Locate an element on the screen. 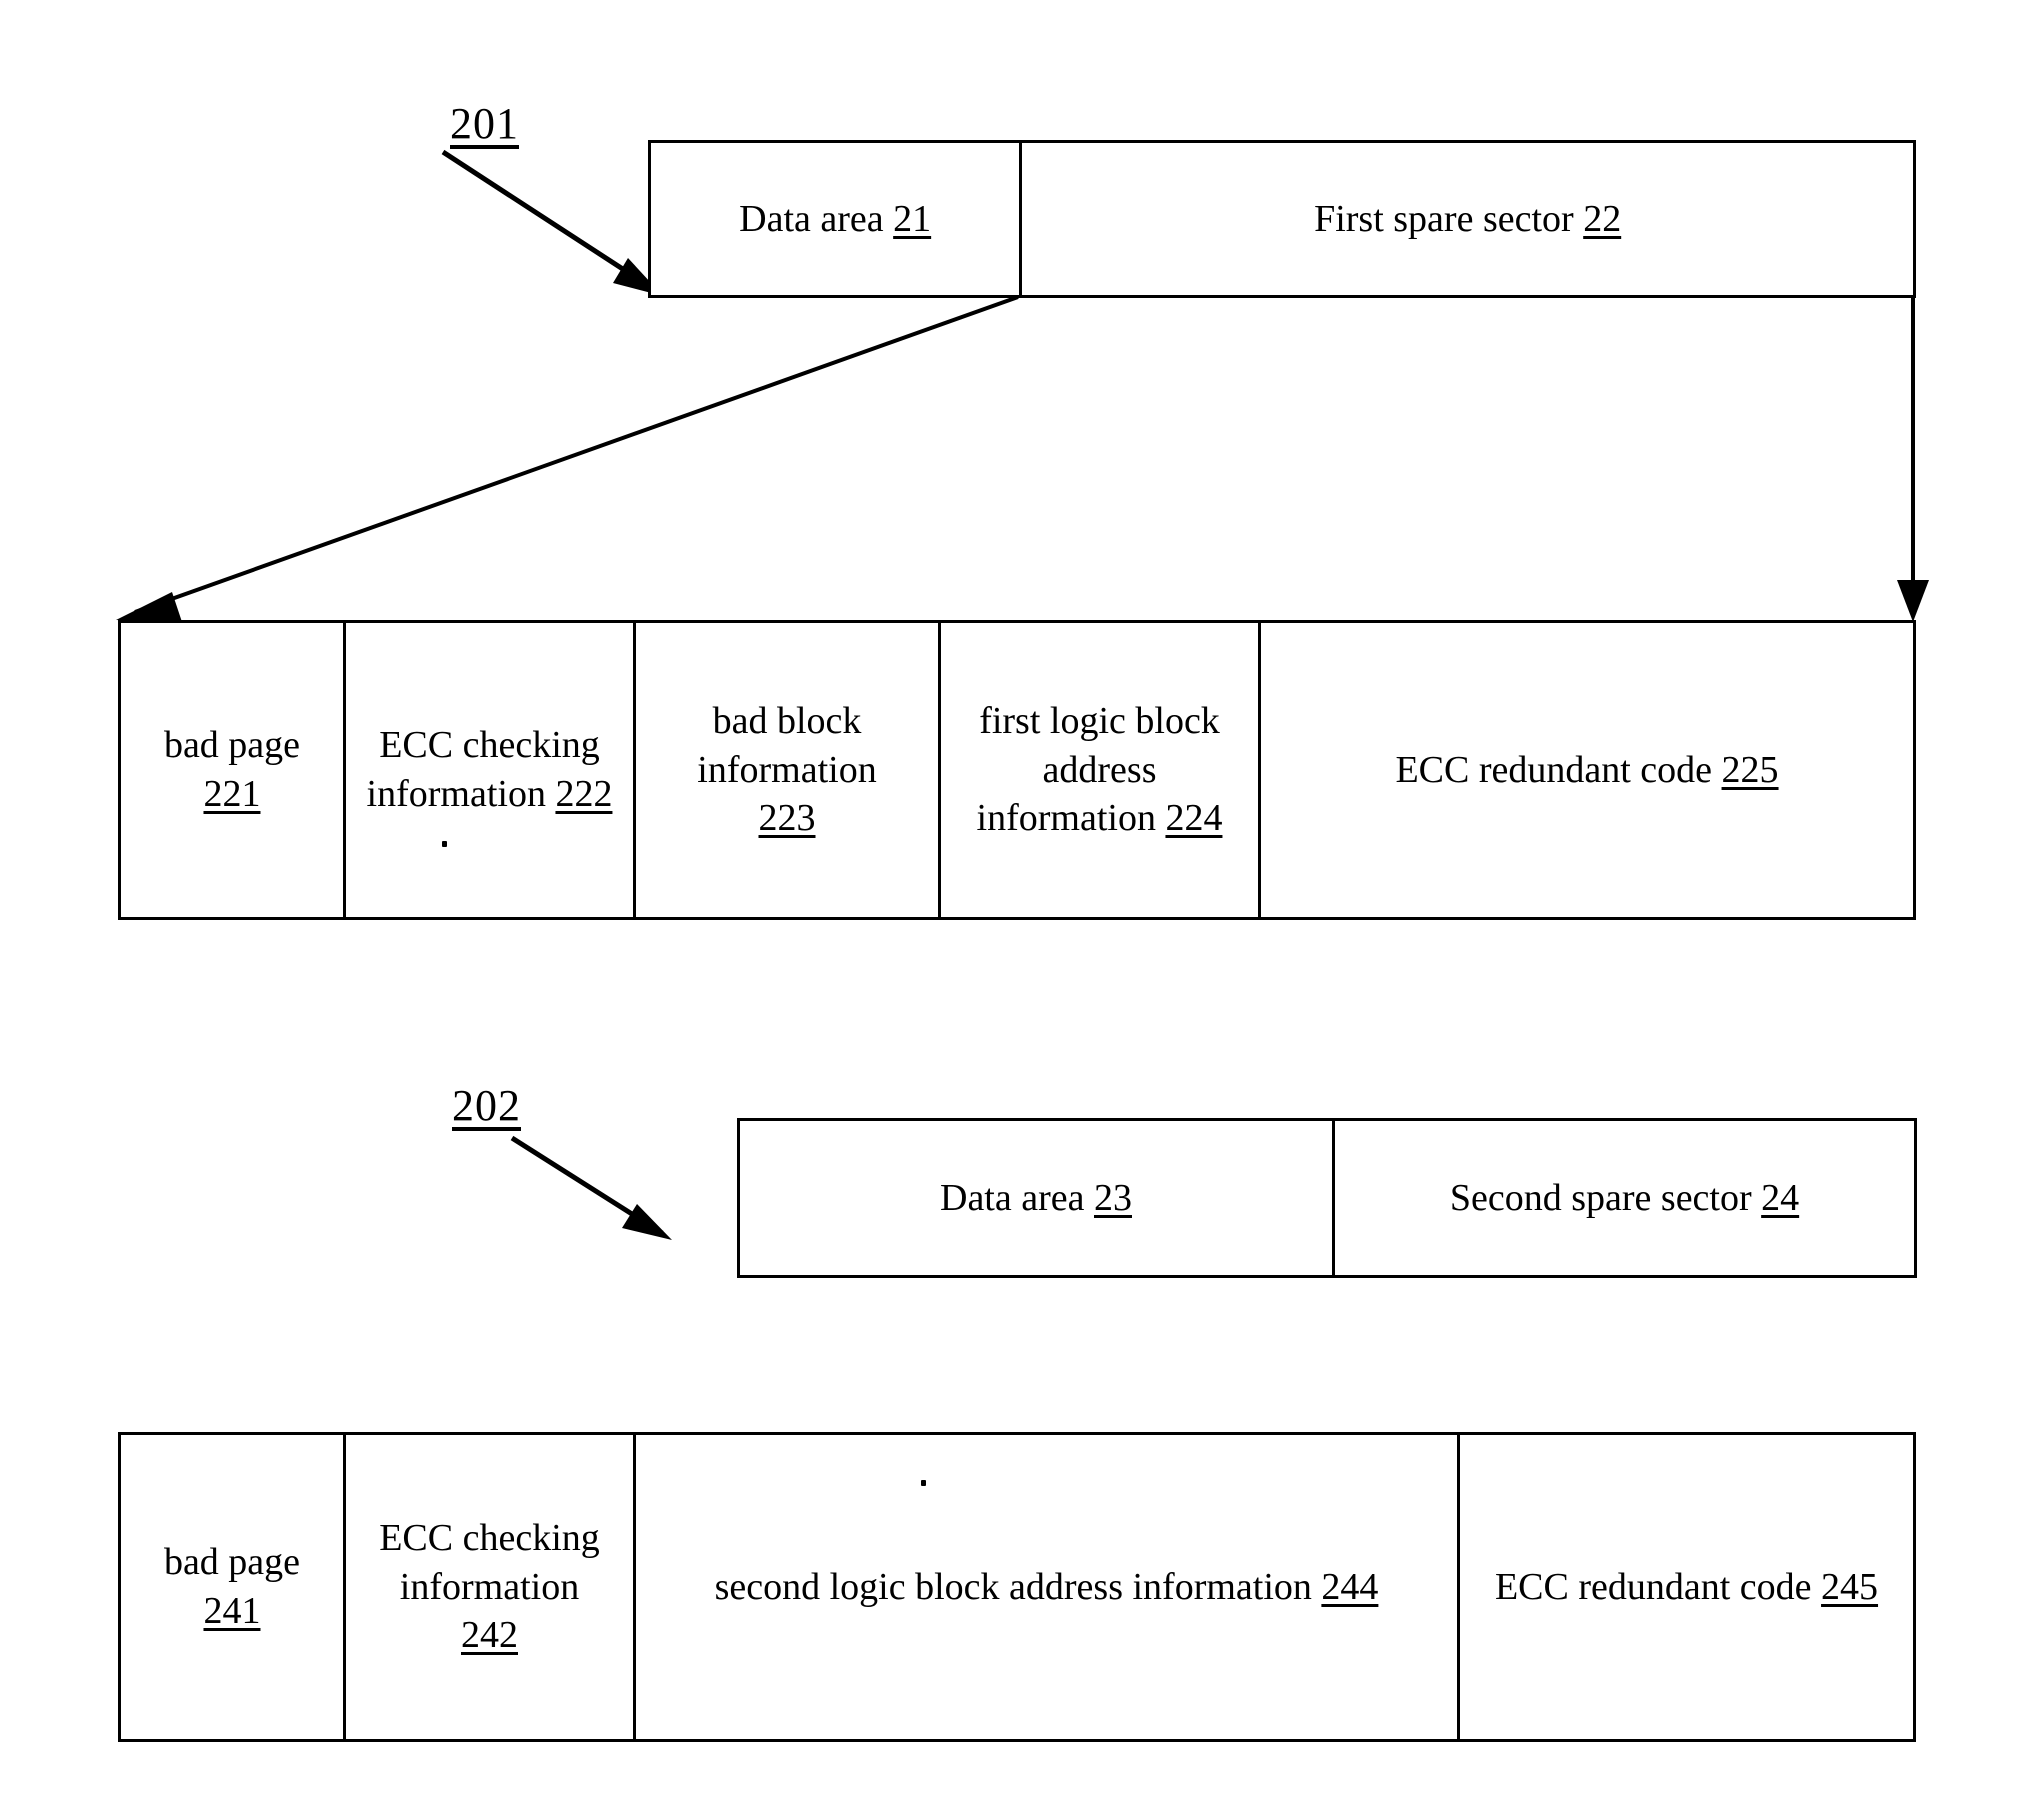 The image size is (2040, 1797). cell-ecc-checking-information-222: ECC checking information 222 is located at coordinates (488, 770).